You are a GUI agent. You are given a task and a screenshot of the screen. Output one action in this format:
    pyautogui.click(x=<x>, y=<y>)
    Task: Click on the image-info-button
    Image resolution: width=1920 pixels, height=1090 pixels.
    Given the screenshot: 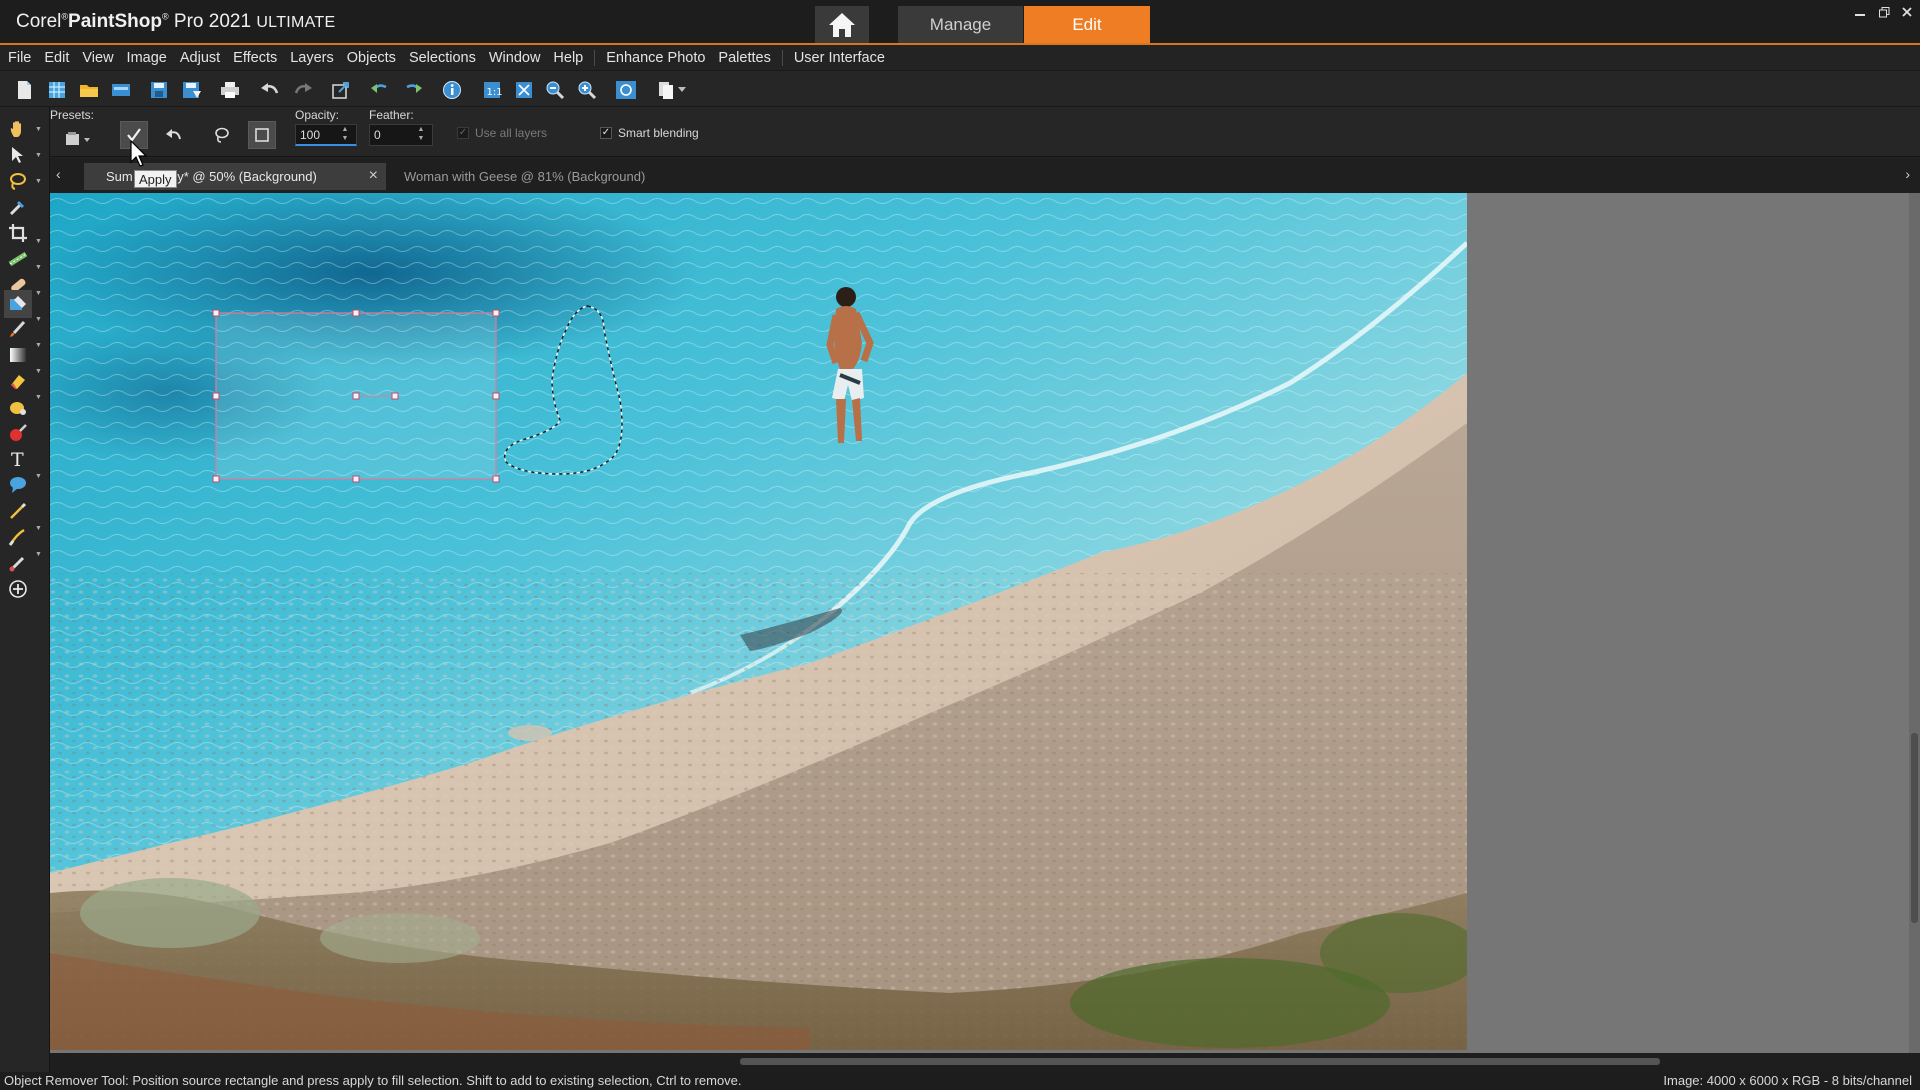 What is the action you would take?
    pyautogui.click(x=452, y=90)
    